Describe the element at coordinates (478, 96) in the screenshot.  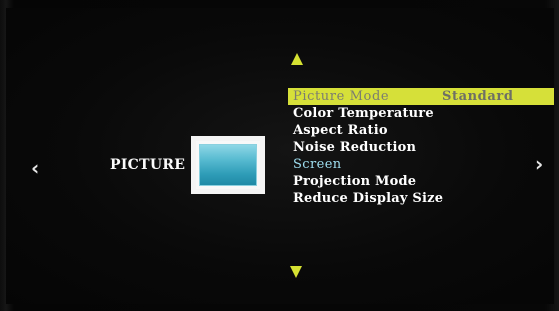
I see `picture-mode-value: Standard` at that location.